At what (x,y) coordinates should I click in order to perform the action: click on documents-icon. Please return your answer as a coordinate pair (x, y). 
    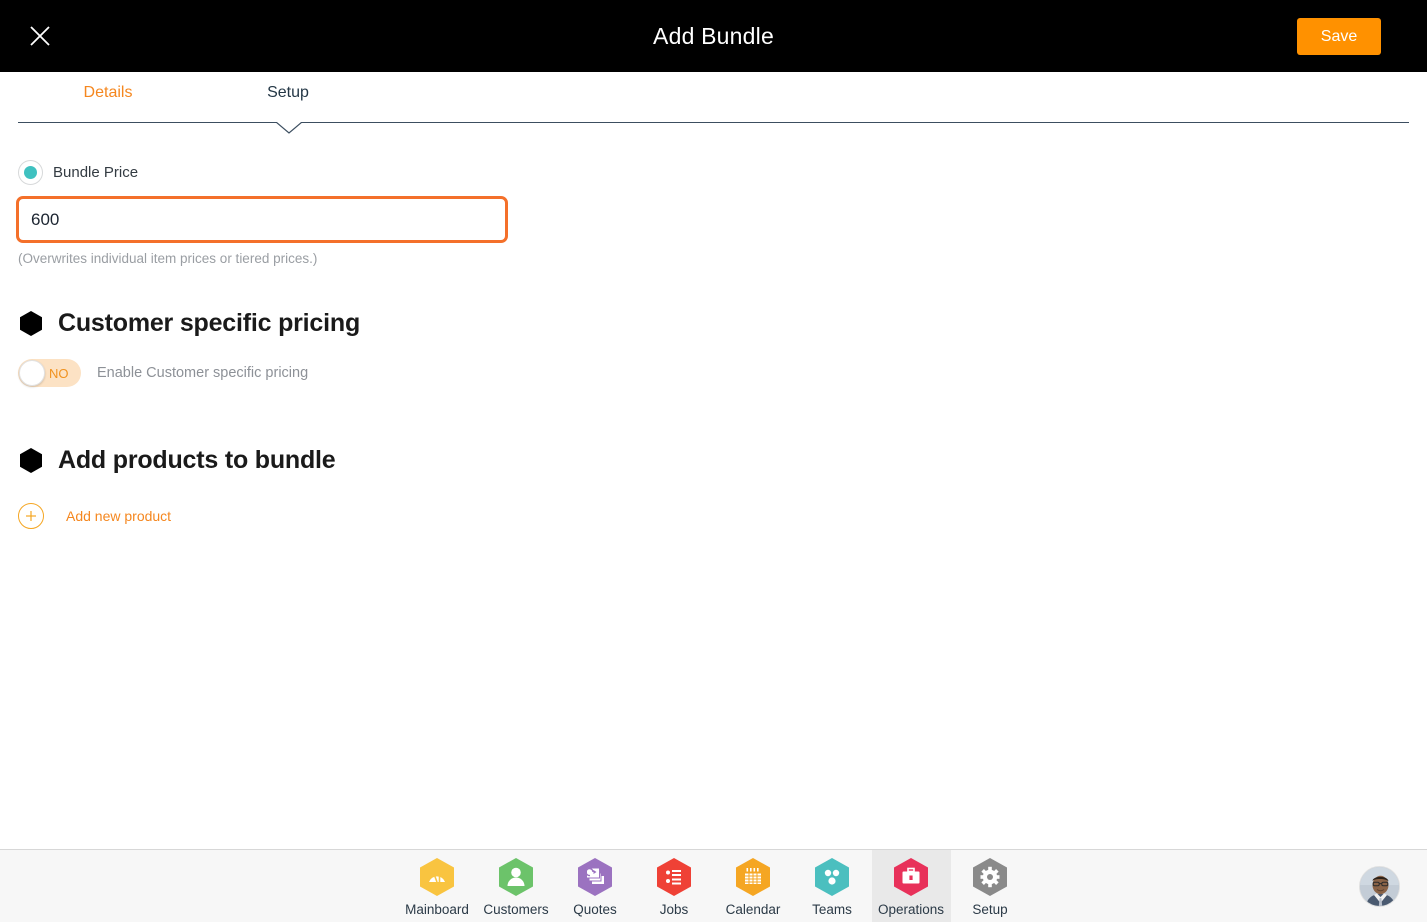
    Looking at the image, I should click on (595, 876).